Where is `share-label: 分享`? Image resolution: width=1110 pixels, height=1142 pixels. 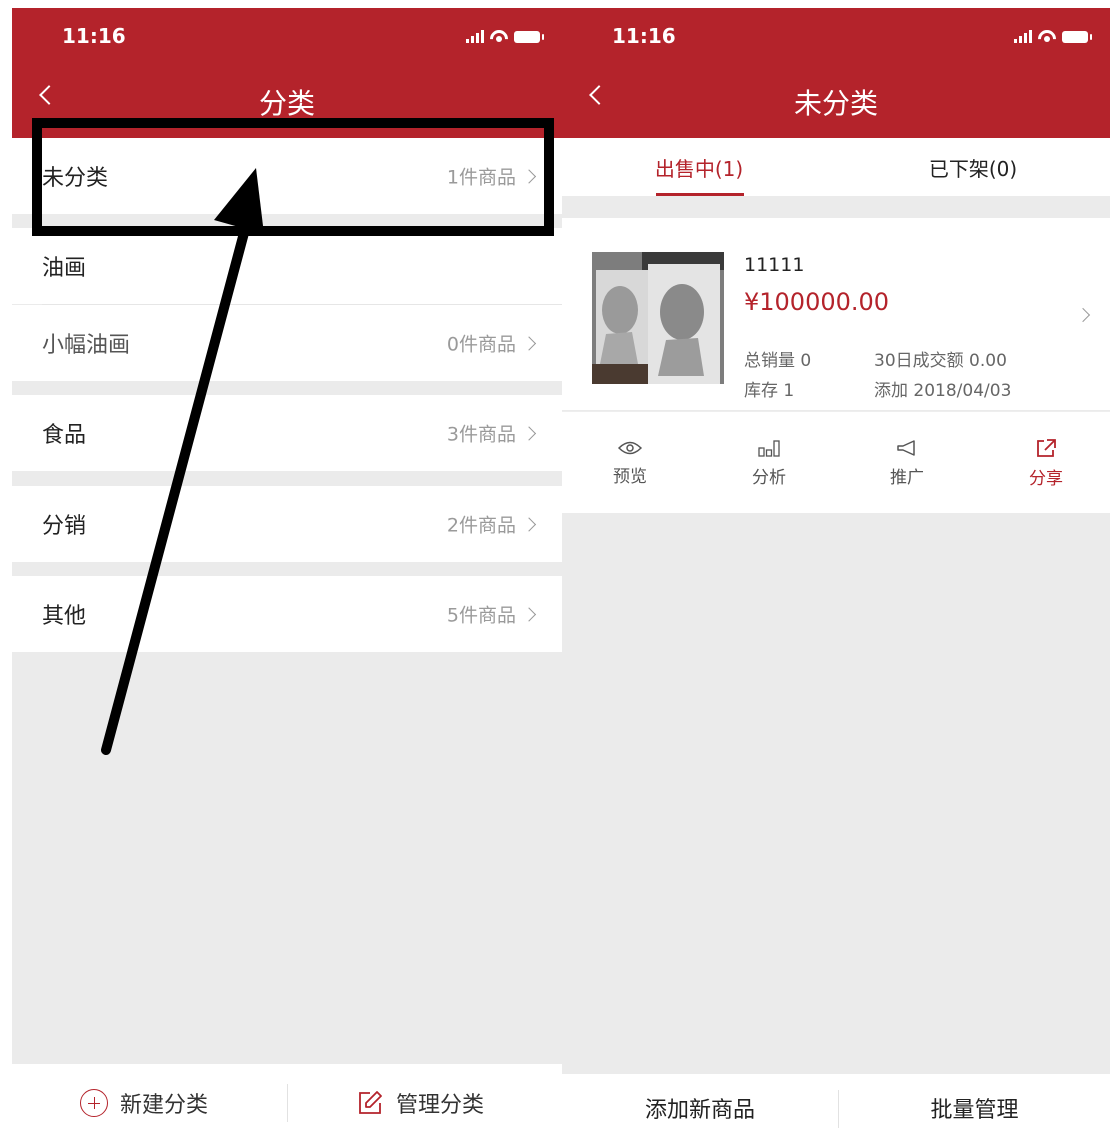
share-label: 分享 is located at coordinates (1046, 478).